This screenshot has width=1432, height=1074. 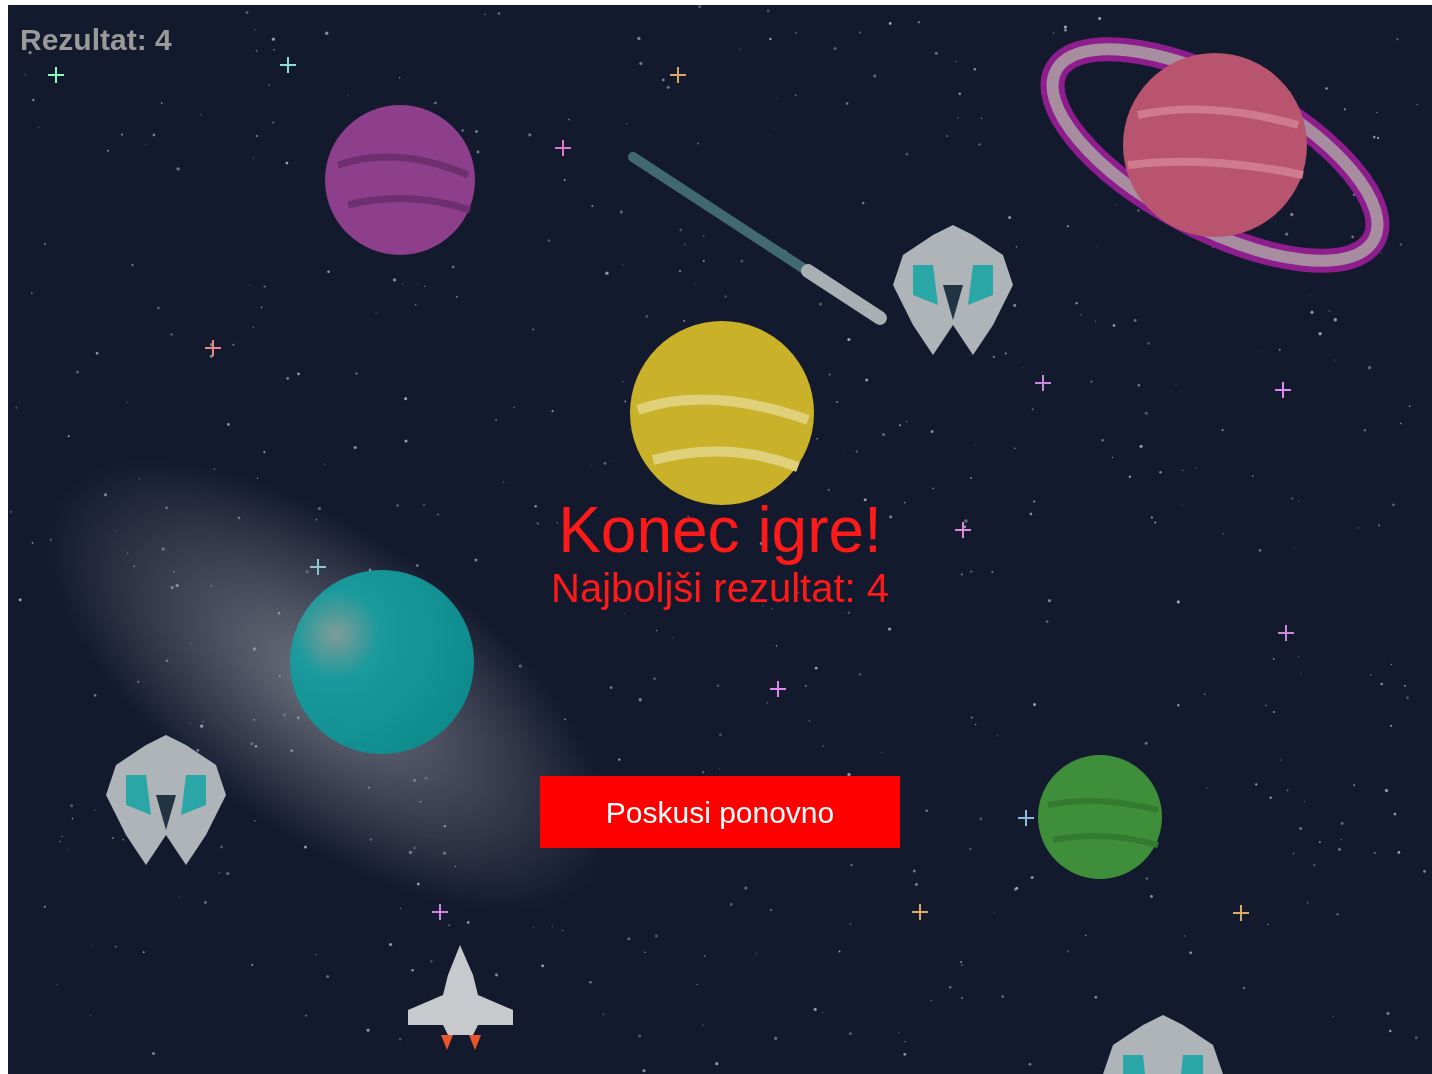 What do you see at coordinates (96, 40) in the screenshot?
I see `score-label: Rezultat: 4` at bounding box center [96, 40].